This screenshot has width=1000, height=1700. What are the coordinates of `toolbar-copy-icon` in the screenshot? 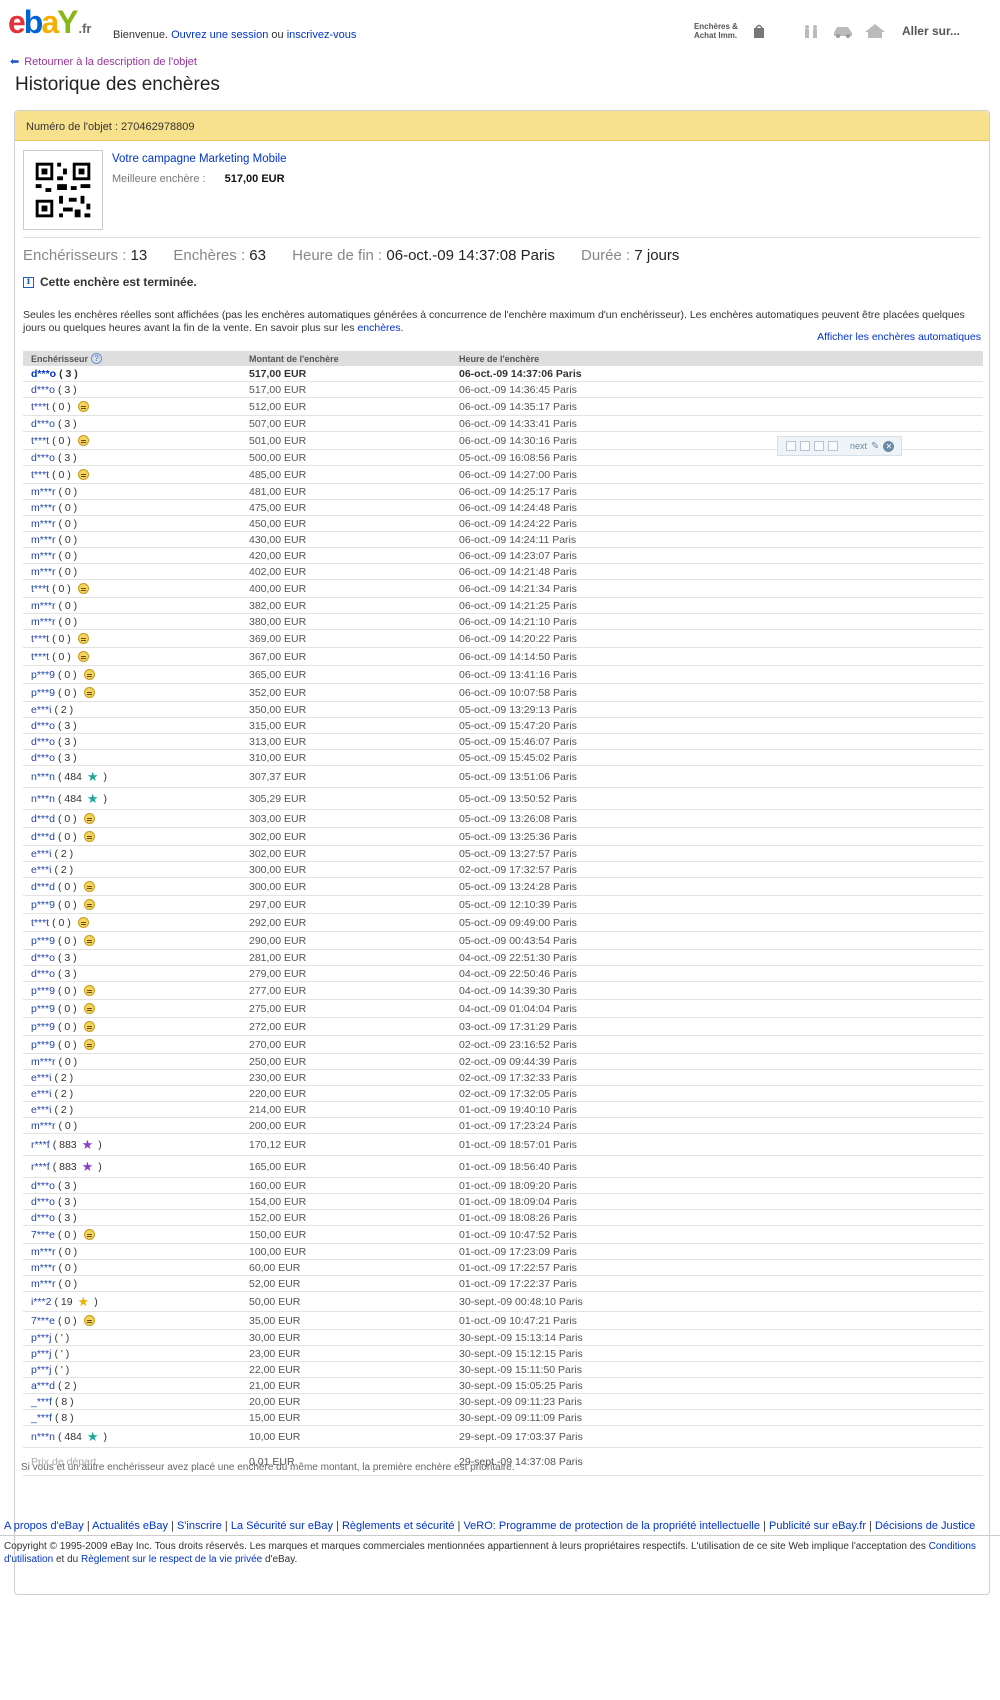 It's located at (805, 446).